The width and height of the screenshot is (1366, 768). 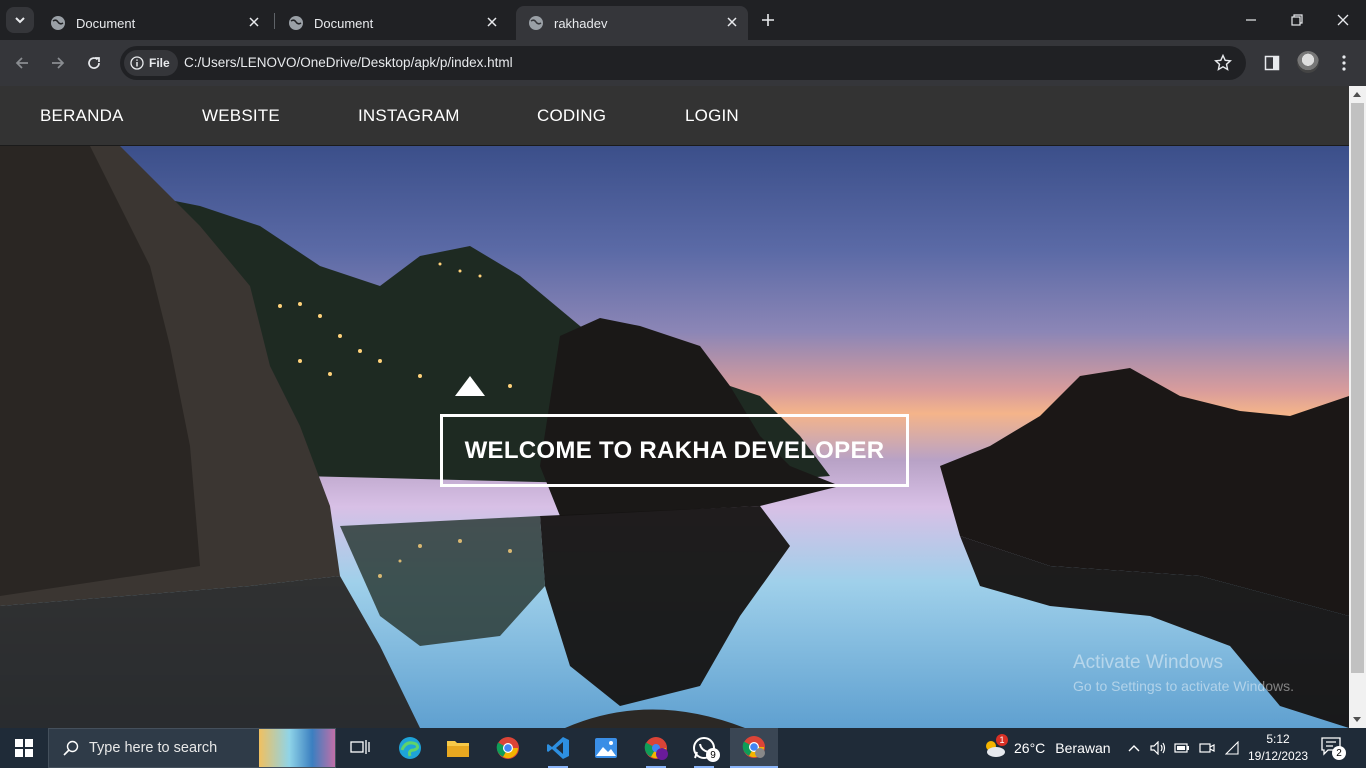 I want to click on tray-overflow-button, so click(x=1134, y=748).